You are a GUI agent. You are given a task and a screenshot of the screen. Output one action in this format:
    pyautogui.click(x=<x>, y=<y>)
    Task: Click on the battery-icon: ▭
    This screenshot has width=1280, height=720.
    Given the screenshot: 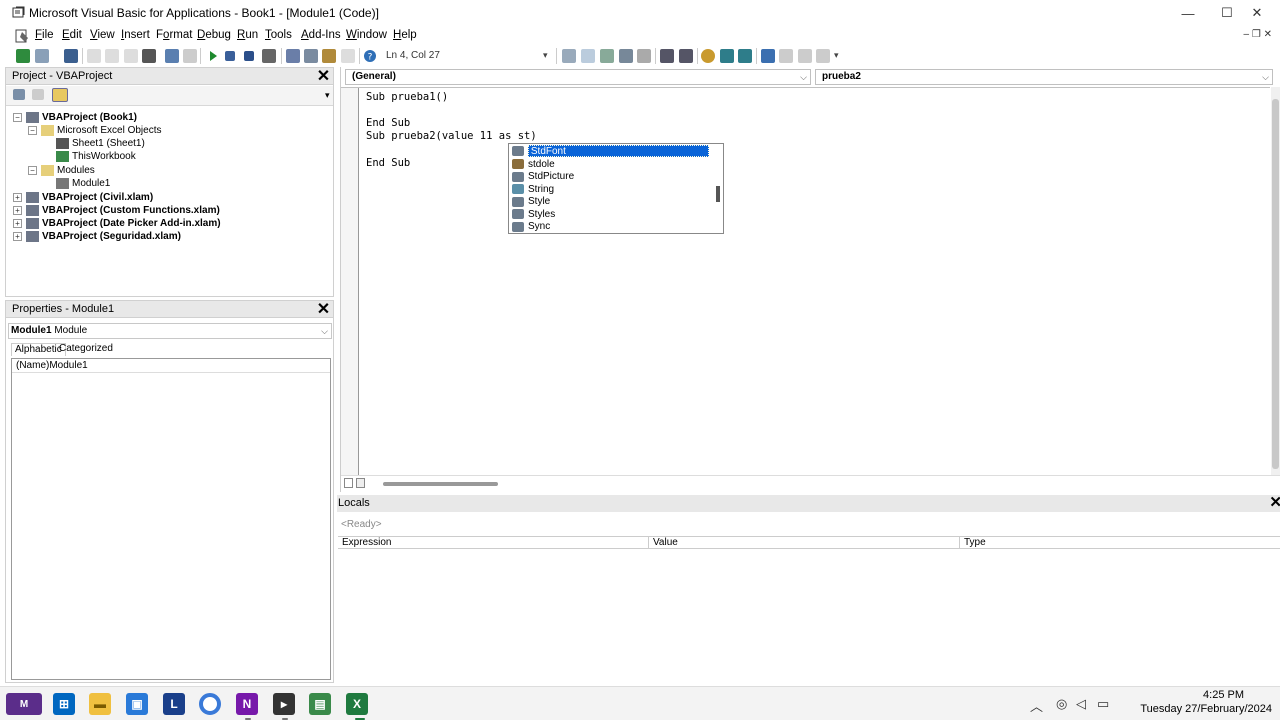 What is the action you would take?
    pyautogui.click(x=1103, y=704)
    